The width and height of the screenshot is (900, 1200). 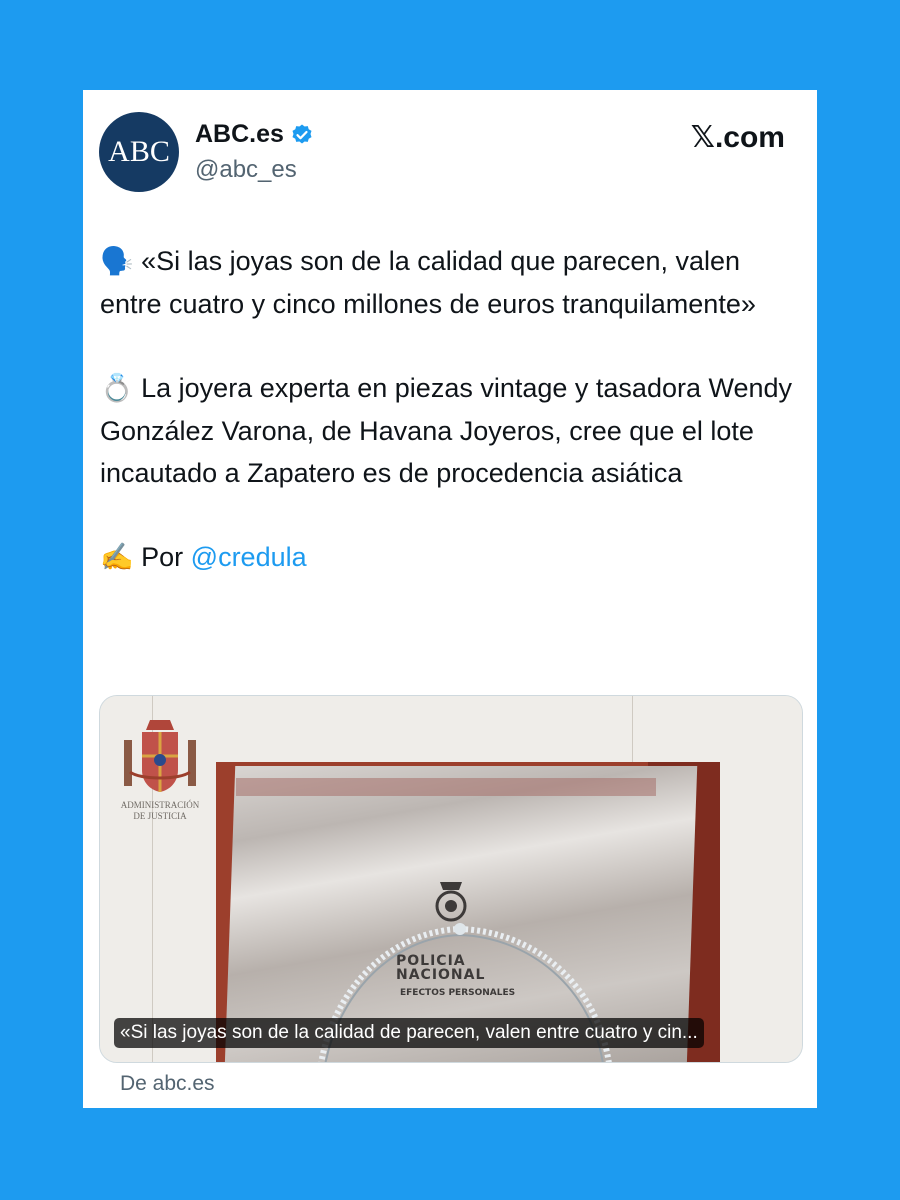 I want to click on writing-hand-icon: ✍️, so click(x=117, y=557).